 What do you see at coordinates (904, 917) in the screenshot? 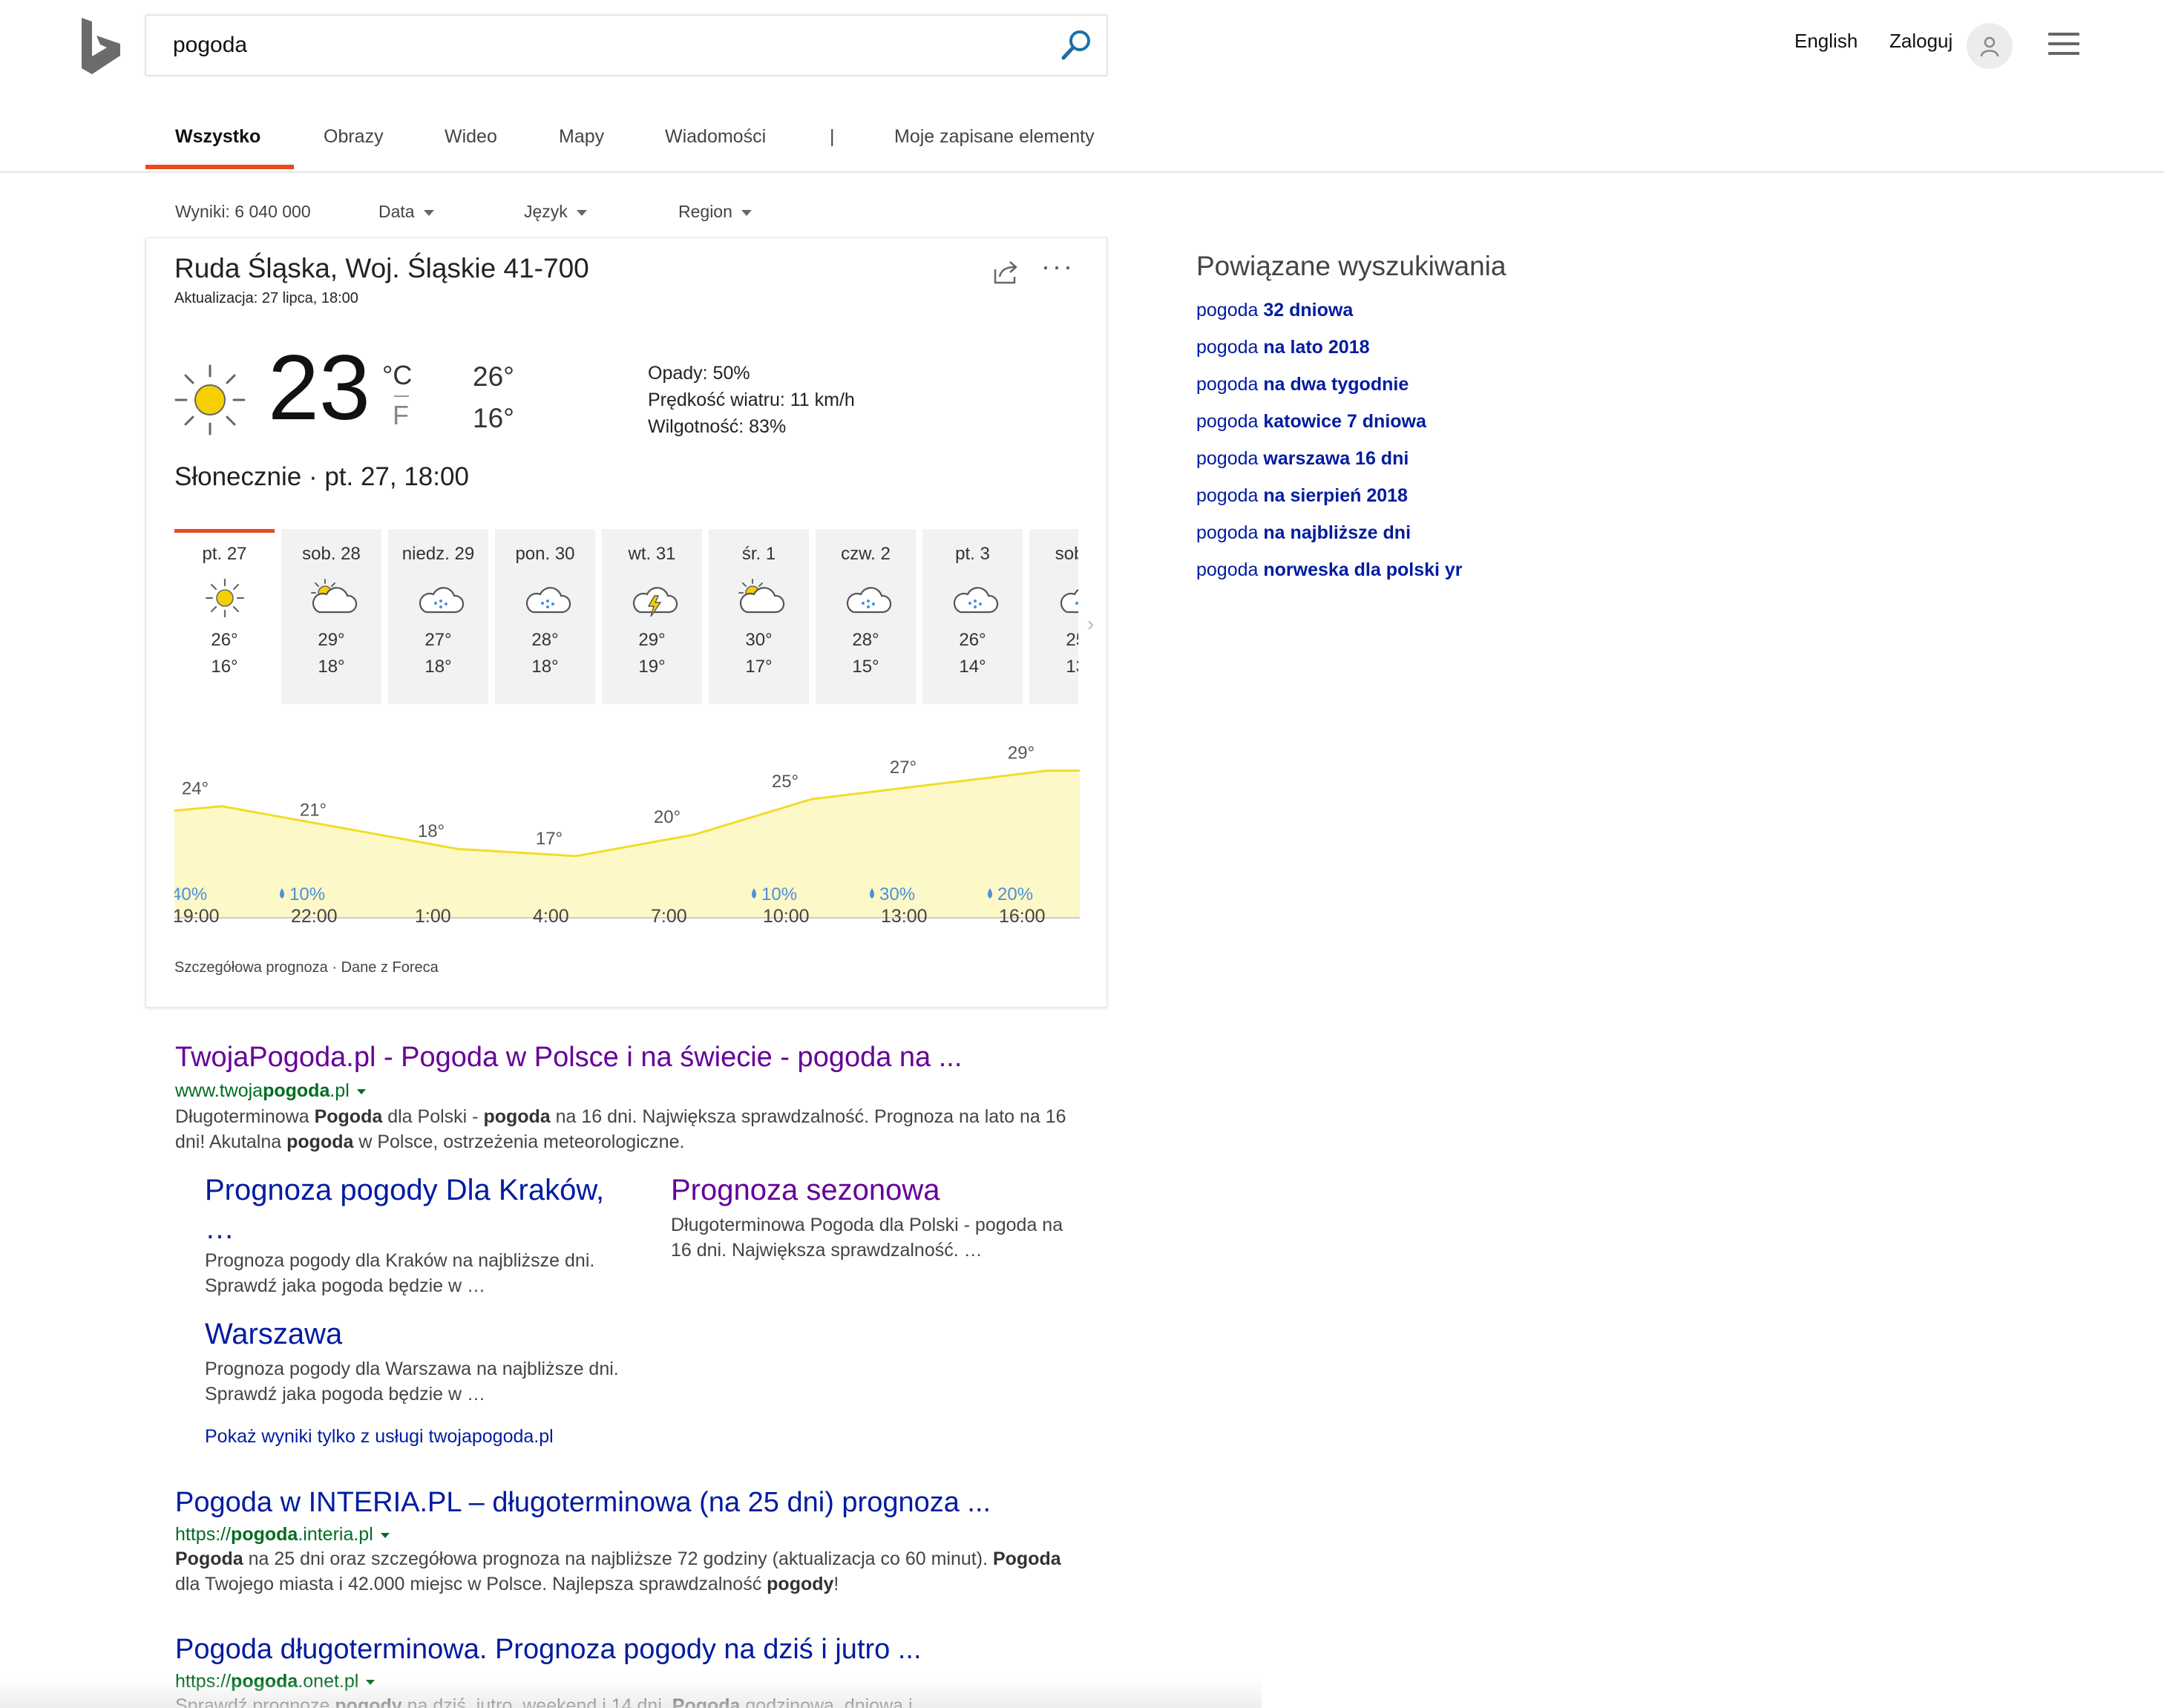
I see `hour-label: 13:00` at bounding box center [904, 917].